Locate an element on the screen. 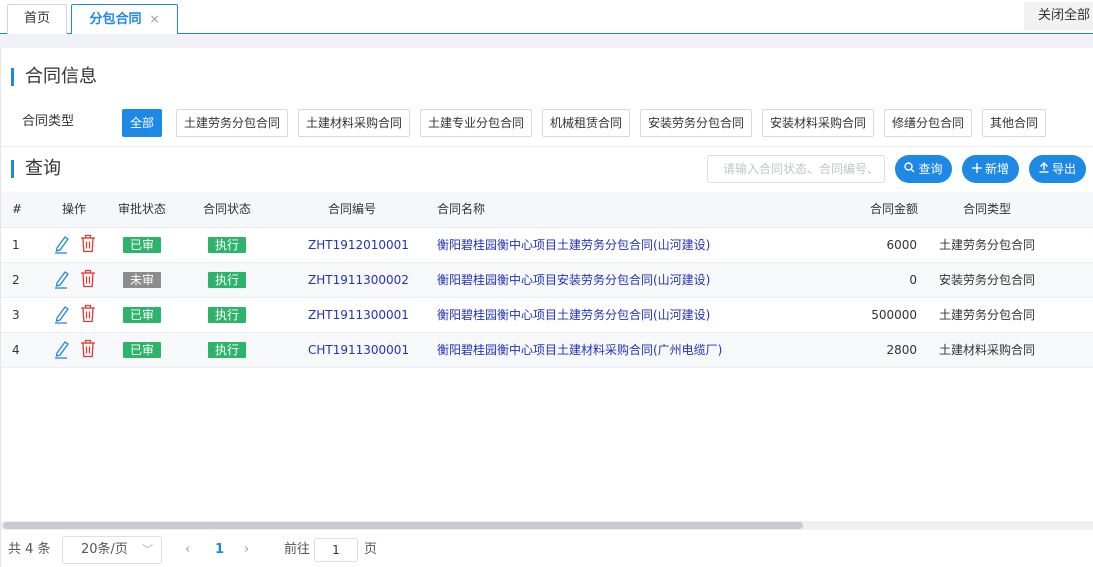 This screenshot has width=1093, height=567. row-index: 3 is located at coordinates (16, 315).